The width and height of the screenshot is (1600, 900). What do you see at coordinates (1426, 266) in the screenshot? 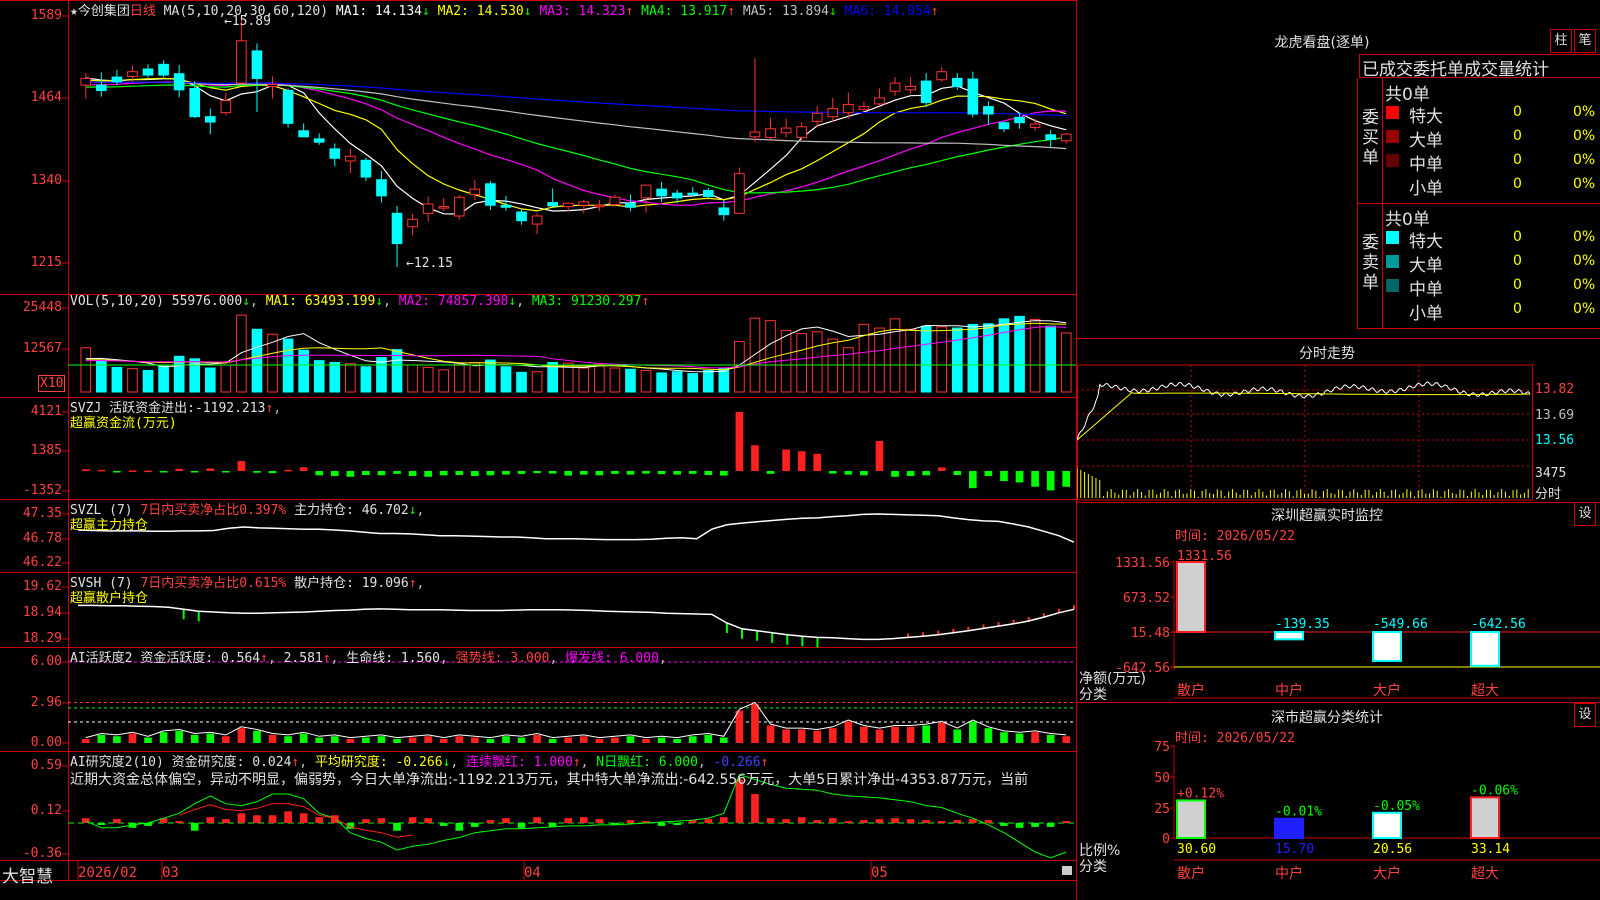
I see `sell-row-name: 大单` at bounding box center [1426, 266].